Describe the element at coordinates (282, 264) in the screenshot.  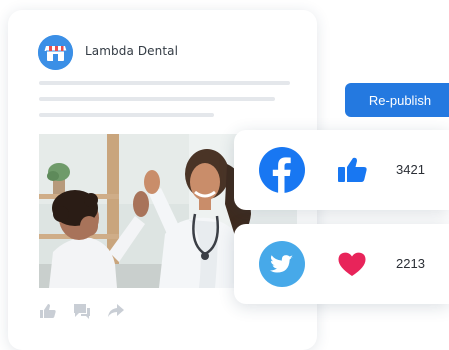
I see `twitter-icon` at that location.